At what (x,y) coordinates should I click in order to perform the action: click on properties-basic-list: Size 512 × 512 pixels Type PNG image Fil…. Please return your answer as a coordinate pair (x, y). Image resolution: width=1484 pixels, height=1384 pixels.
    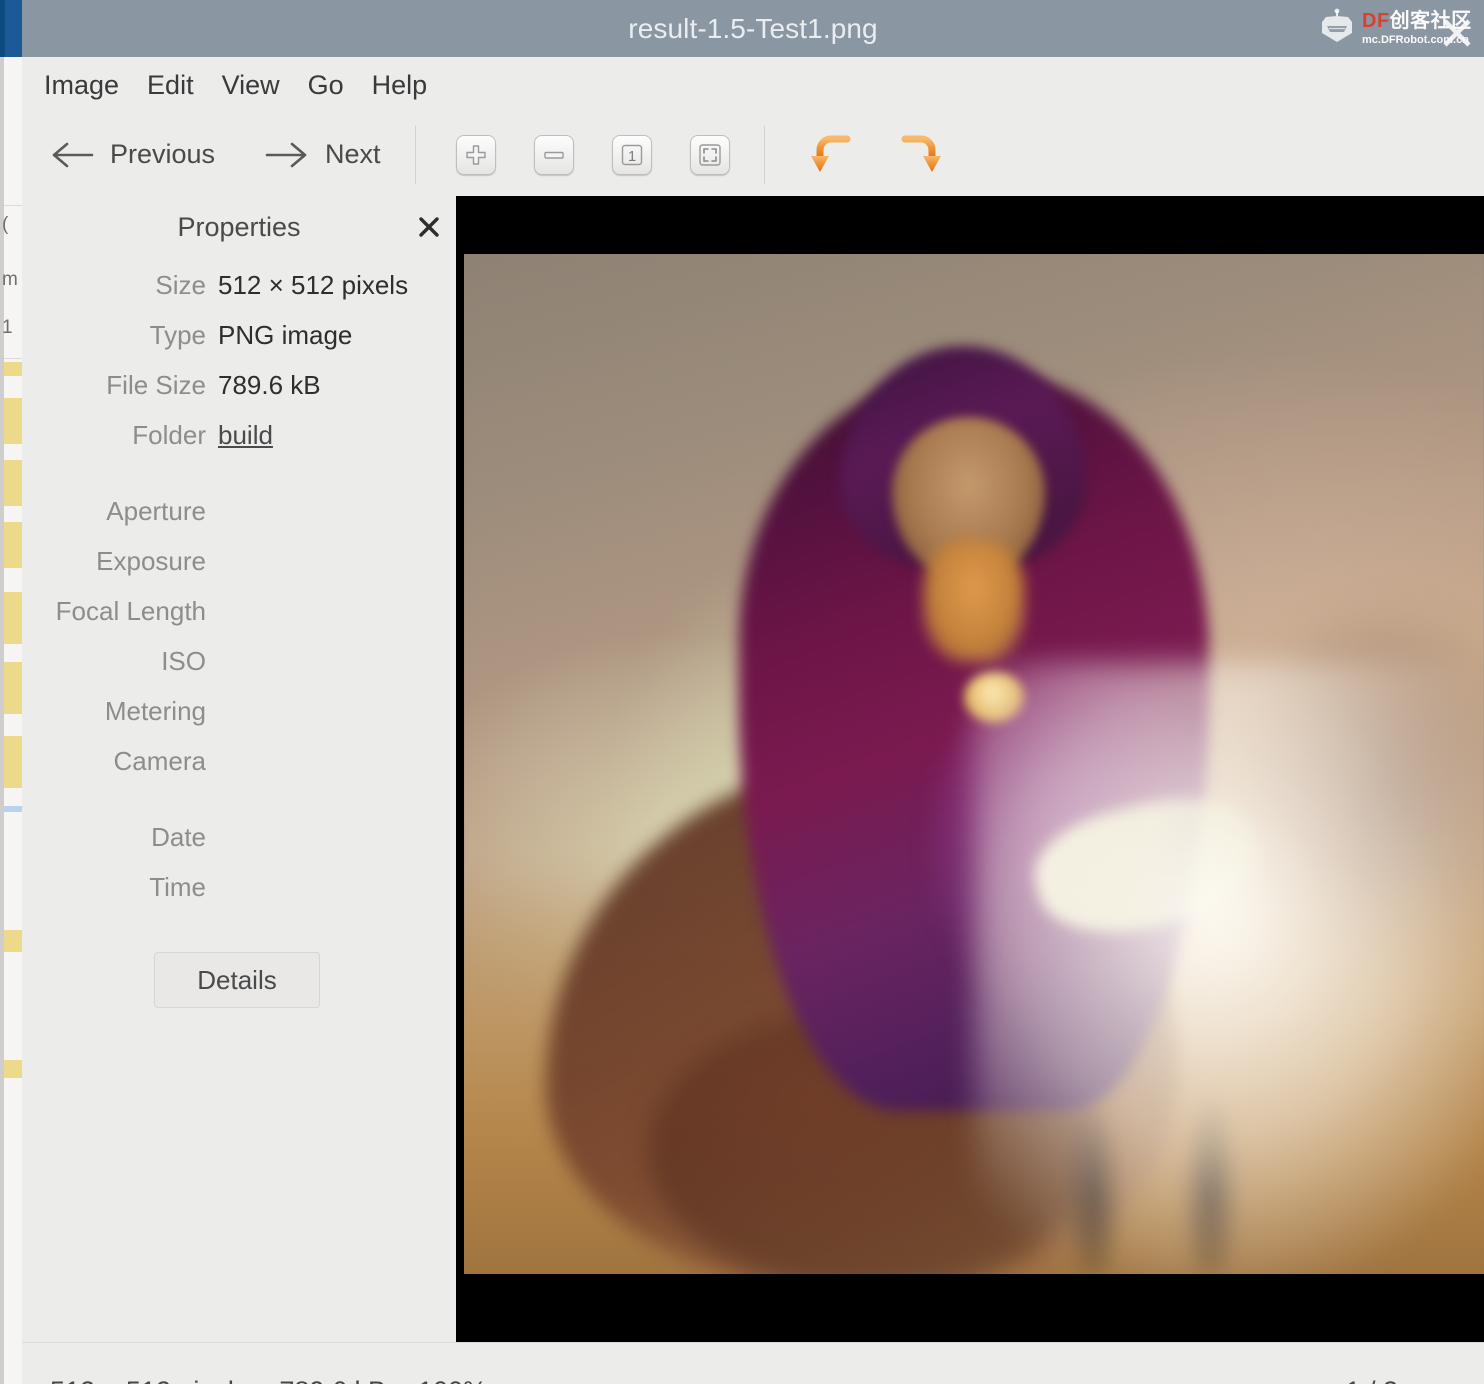
    Looking at the image, I should click on (239, 370).